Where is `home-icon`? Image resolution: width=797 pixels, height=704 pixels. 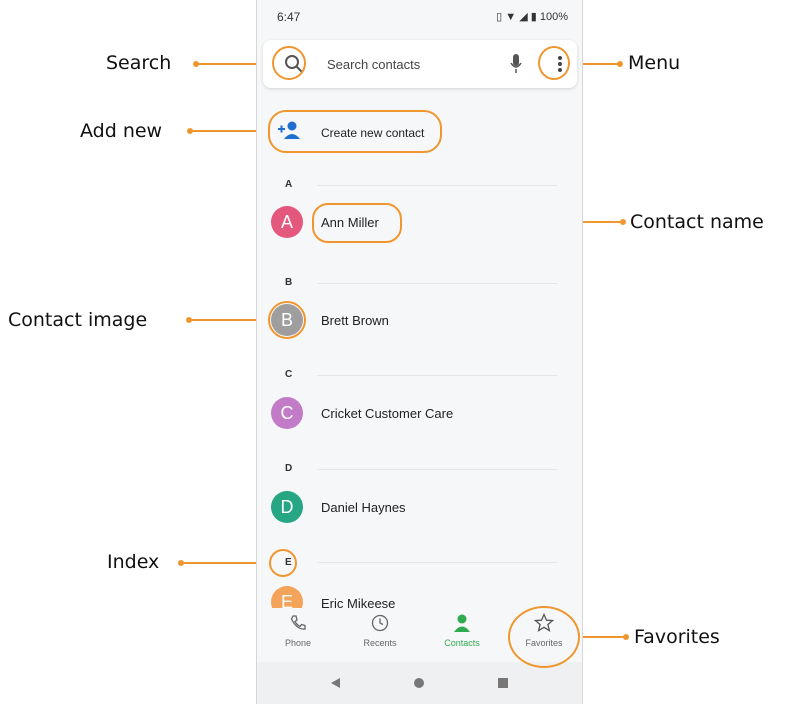
home-icon is located at coordinates (419, 683).